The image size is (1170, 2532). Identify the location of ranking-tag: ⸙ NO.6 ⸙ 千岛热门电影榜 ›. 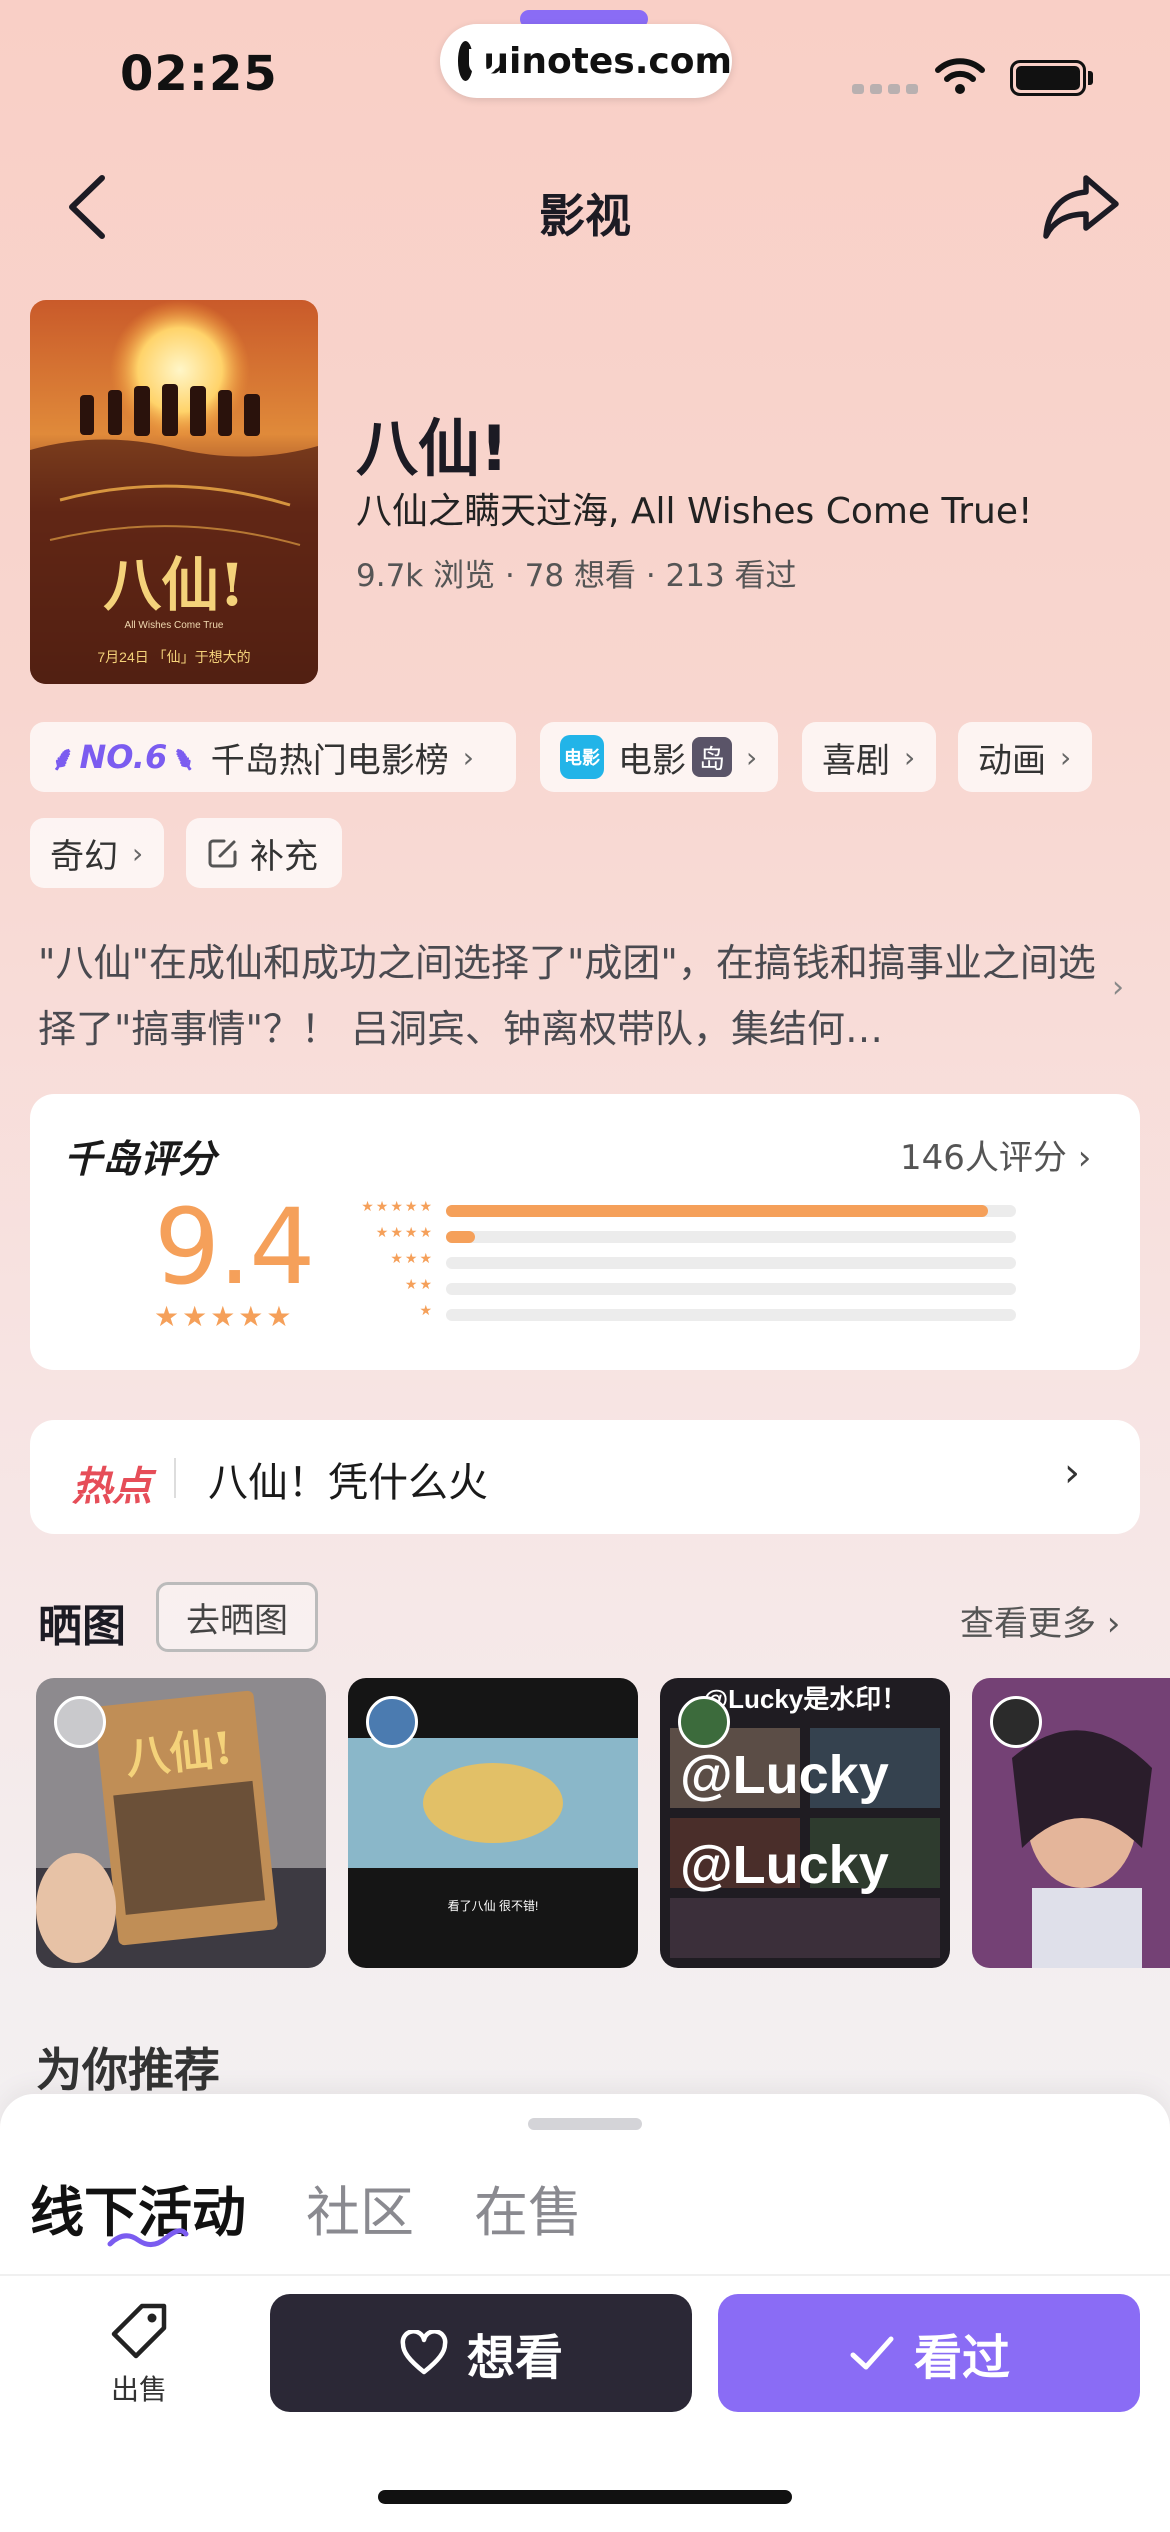
(273, 757).